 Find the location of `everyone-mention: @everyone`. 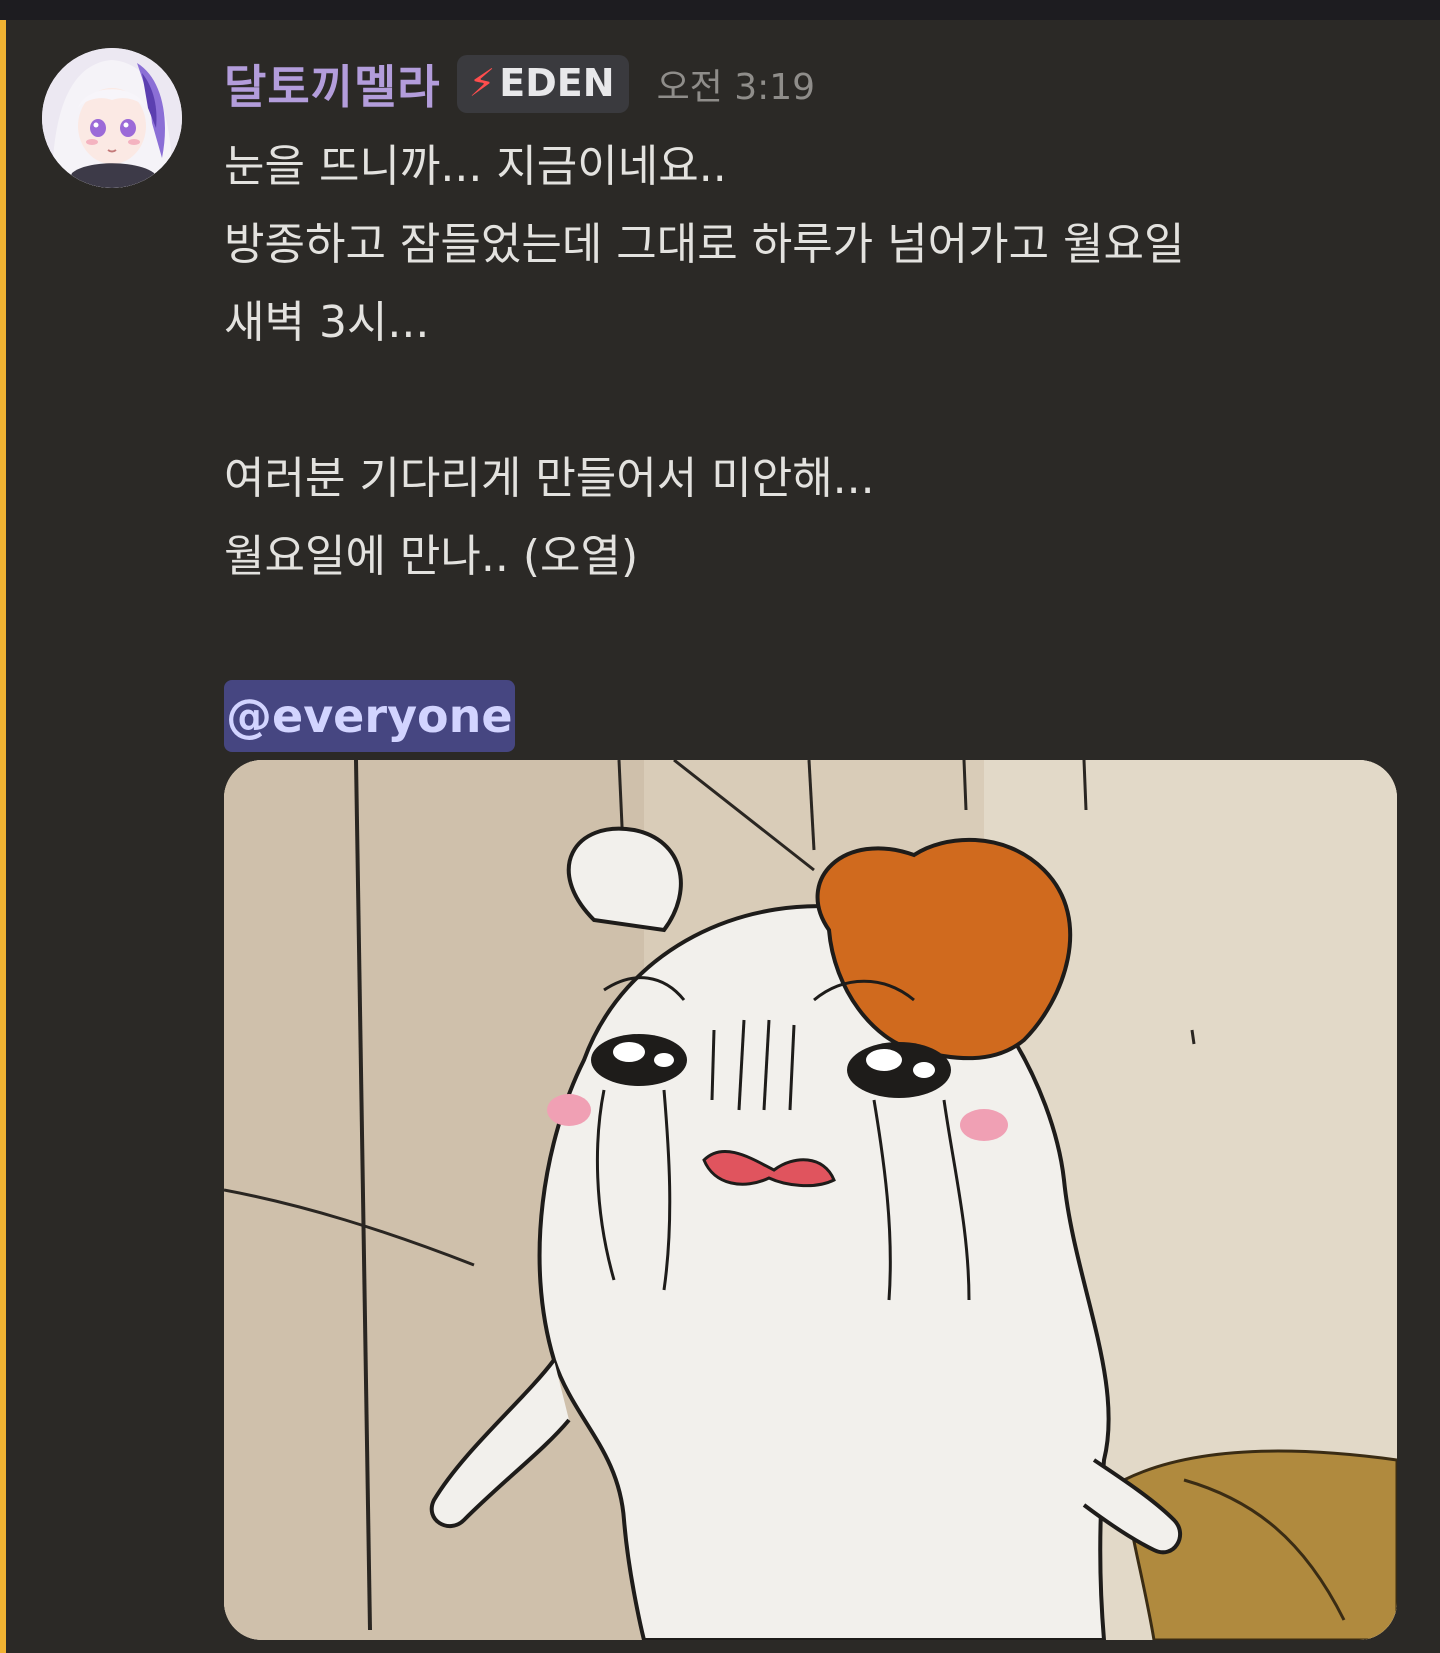

everyone-mention: @everyone is located at coordinates (369, 716).